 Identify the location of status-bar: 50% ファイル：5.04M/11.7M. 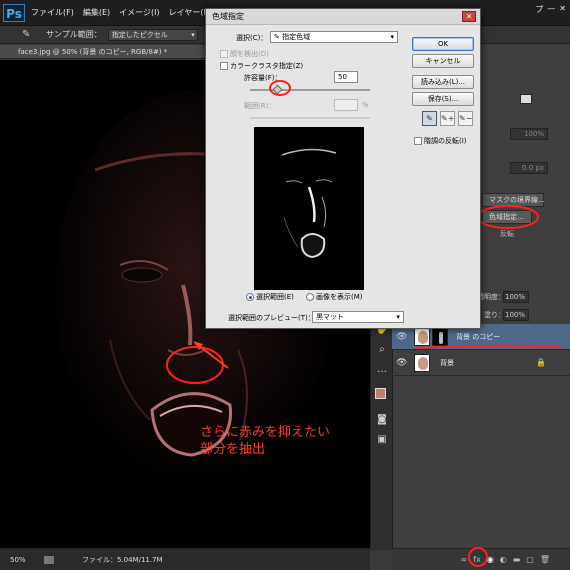
(185, 559).